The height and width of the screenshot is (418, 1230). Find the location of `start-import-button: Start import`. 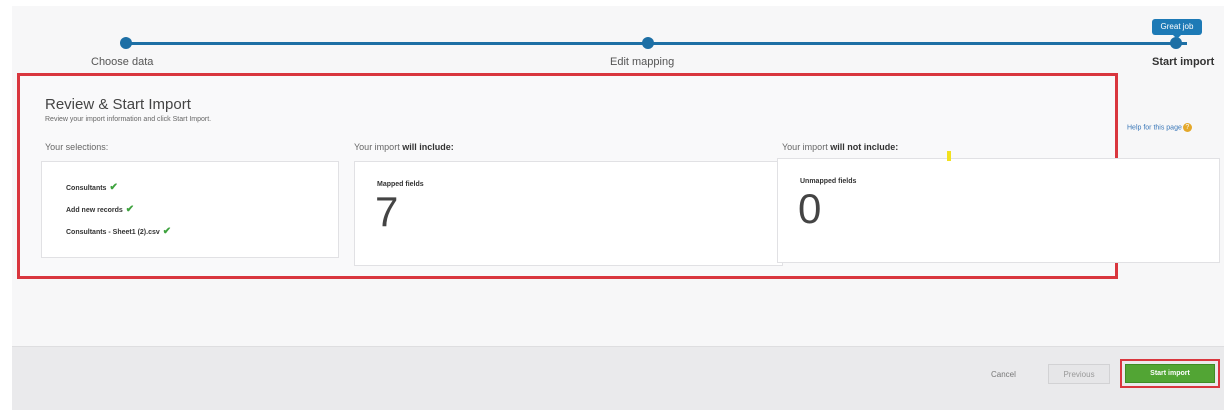

start-import-button: Start import is located at coordinates (1170, 373).